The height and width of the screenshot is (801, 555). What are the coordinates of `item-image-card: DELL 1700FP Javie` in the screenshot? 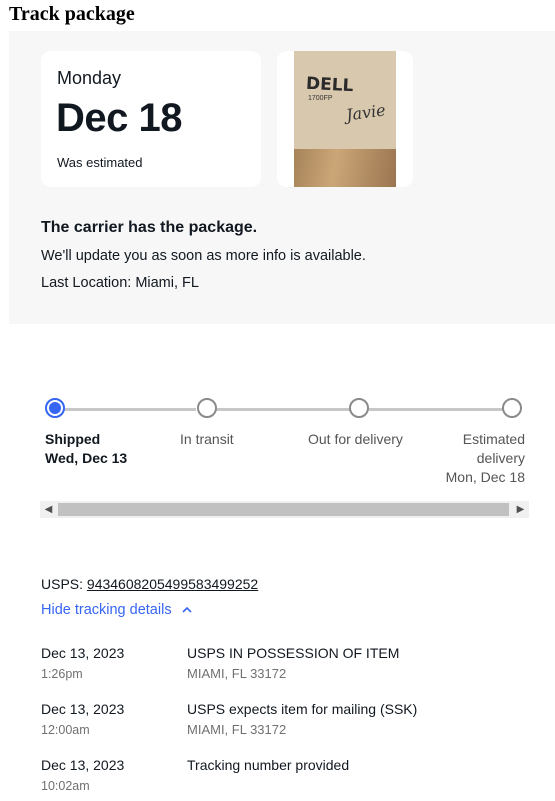 It's located at (345, 119).